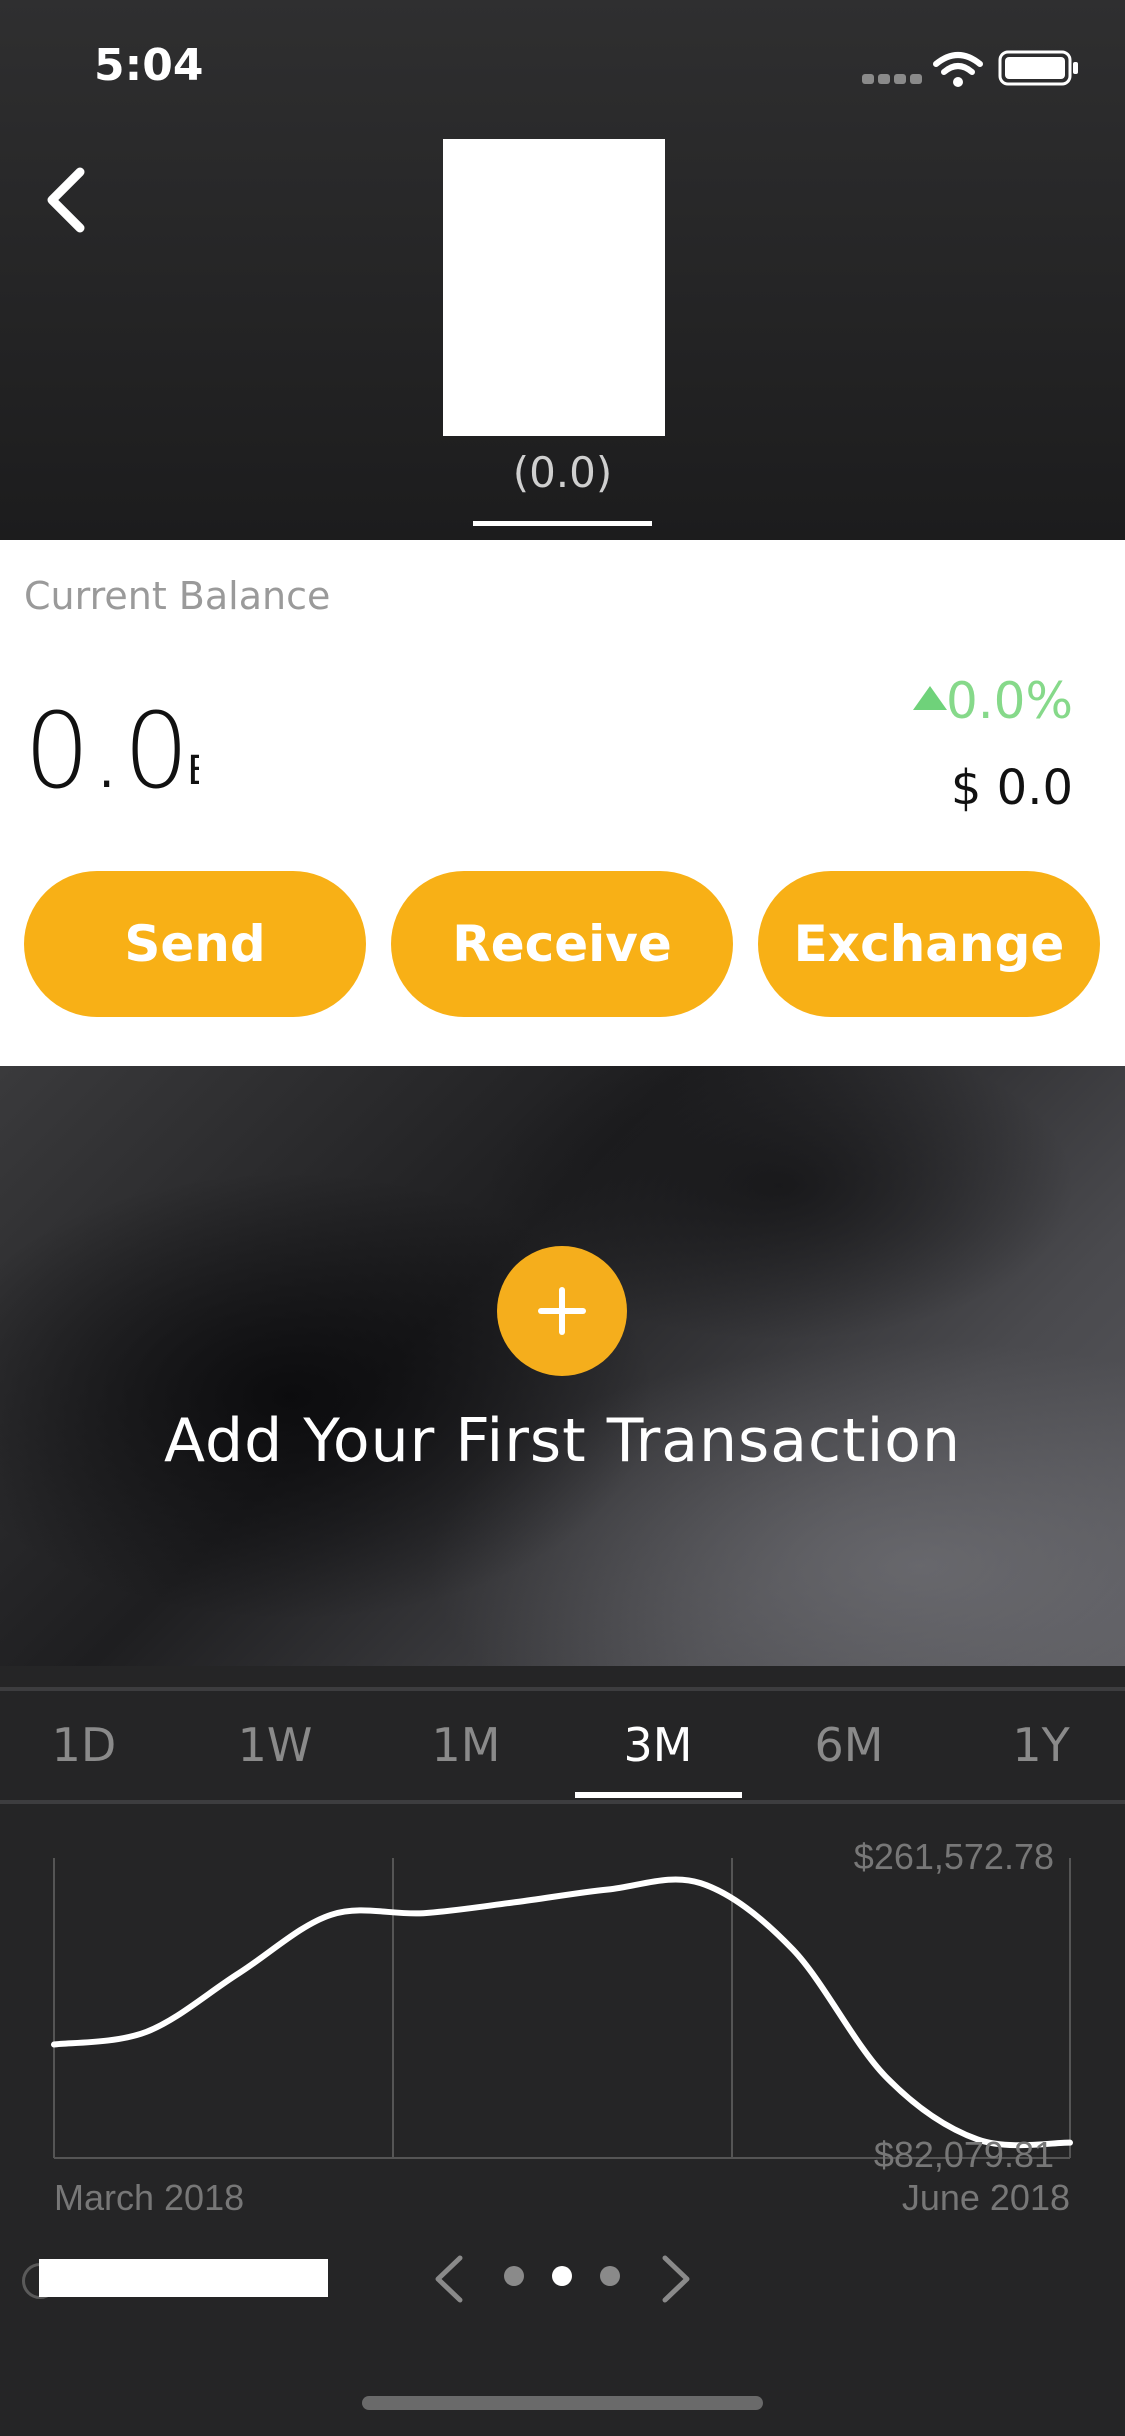 The width and height of the screenshot is (1125, 2436). I want to click on chevron-right-icon, so click(675, 2279).